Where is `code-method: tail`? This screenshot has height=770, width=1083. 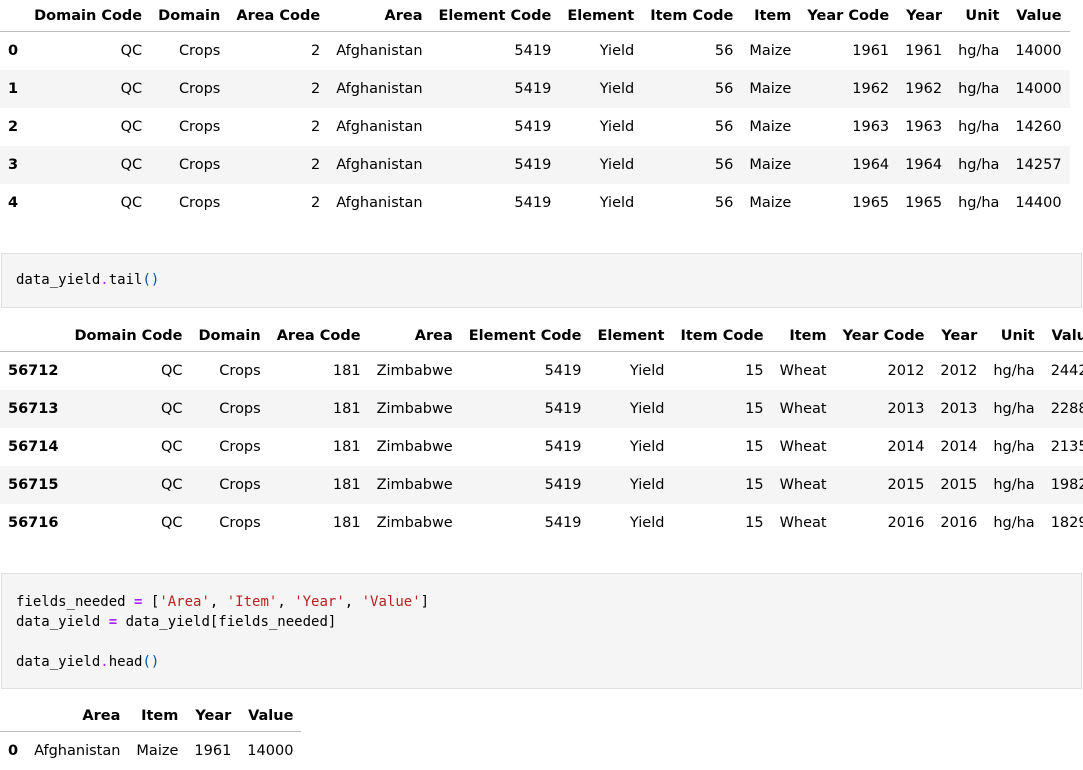
code-method: tail is located at coordinates (126, 280).